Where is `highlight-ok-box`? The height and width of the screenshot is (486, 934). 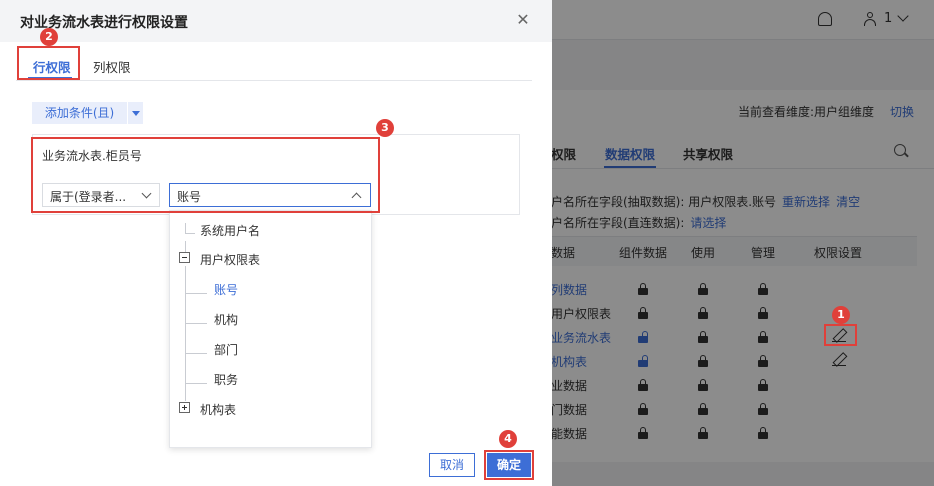 highlight-ok-box is located at coordinates (509, 465).